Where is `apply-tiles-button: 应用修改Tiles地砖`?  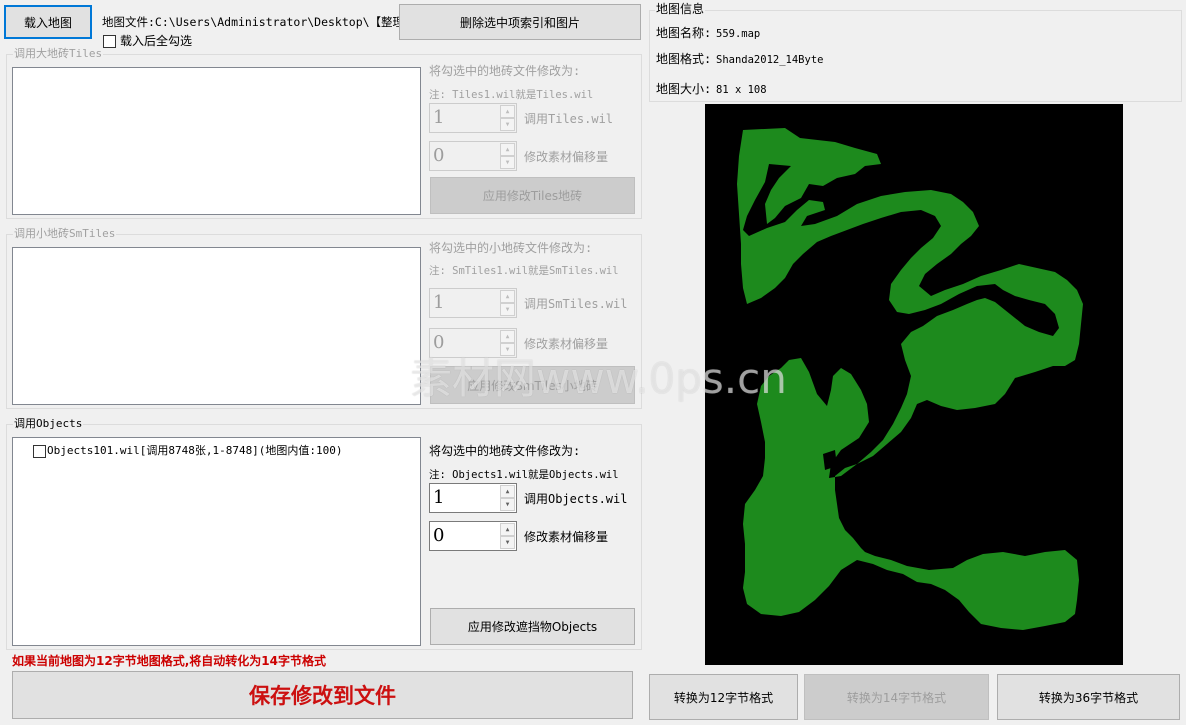
apply-tiles-button: 应用修改Tiles地砖 is located at coordinates (532, 195).